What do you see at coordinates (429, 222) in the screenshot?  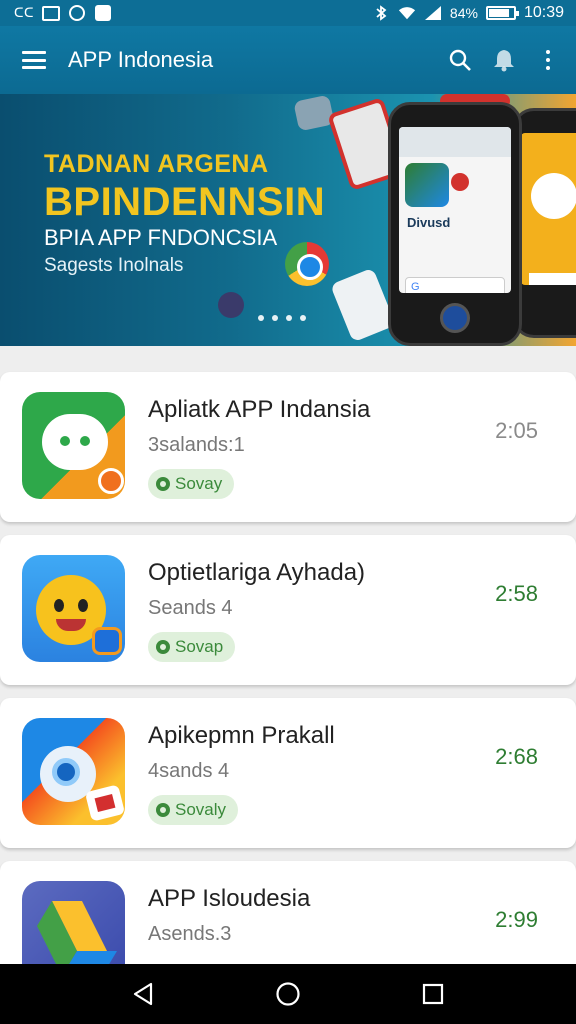 I see `phone-label: Divusd` at bounding box center [429, 222].